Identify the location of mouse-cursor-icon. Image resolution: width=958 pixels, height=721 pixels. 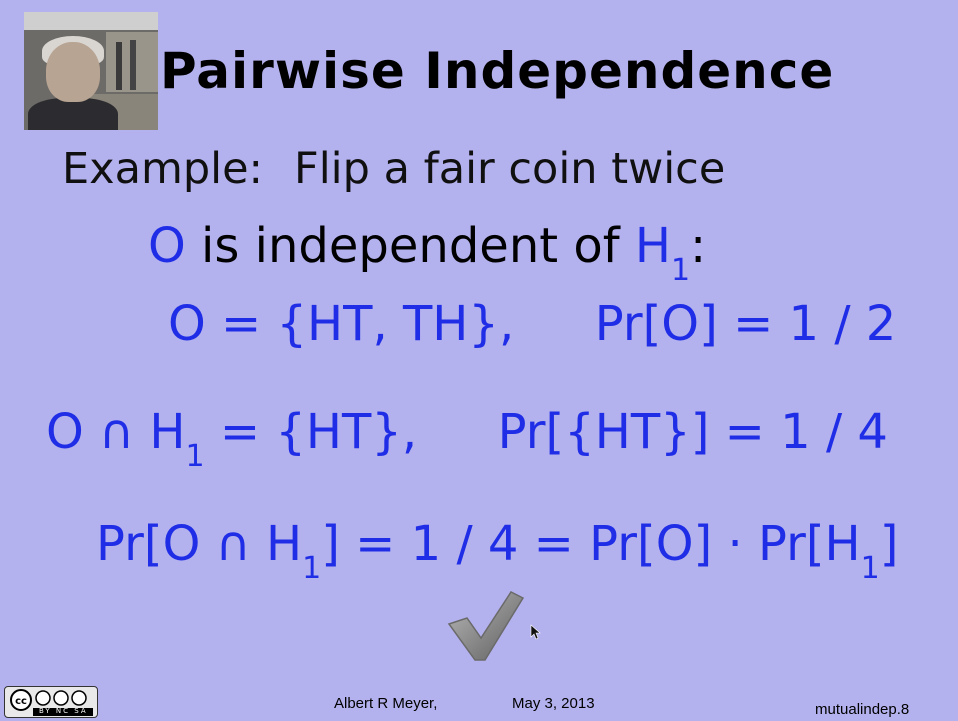
(535, 632).